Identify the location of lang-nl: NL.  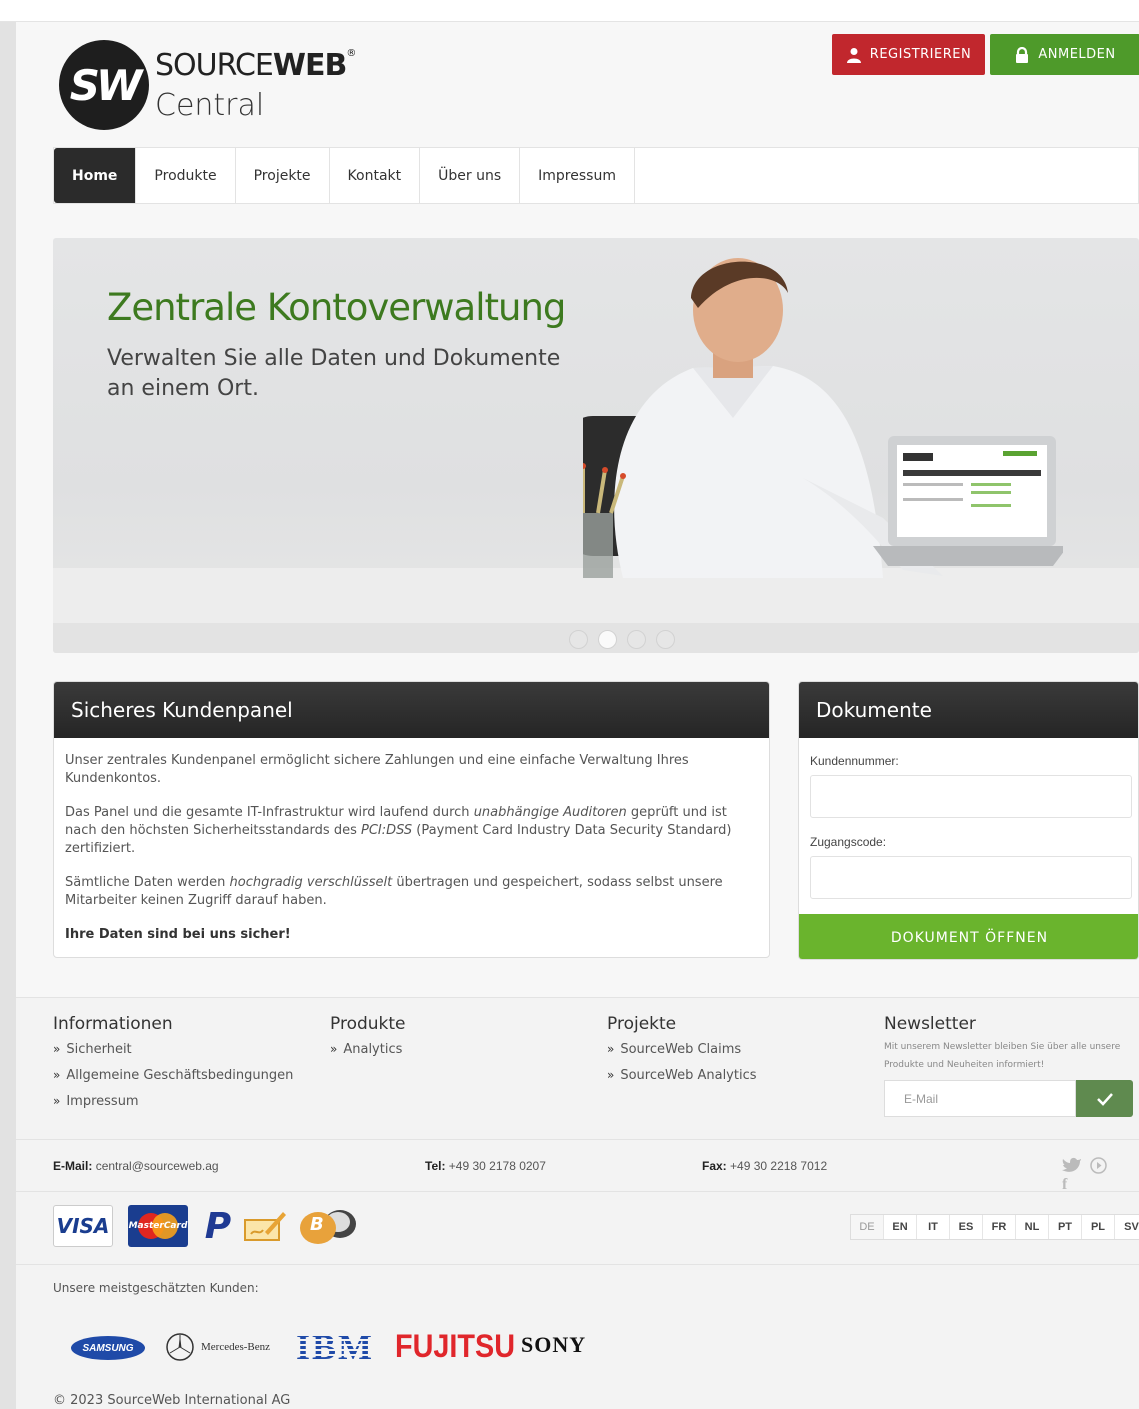
(1032, 1227).